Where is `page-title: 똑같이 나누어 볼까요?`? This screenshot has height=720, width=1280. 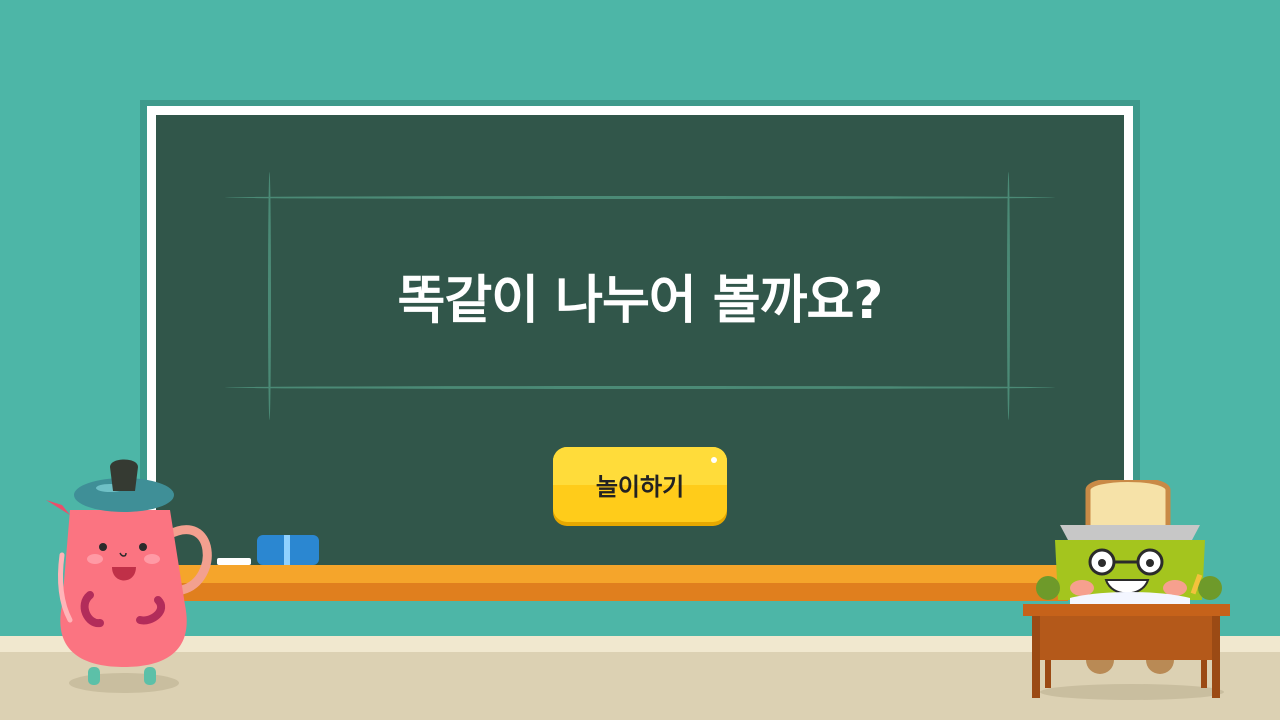 page-title: 똑같이 나누어 볼까요? is located at coordinates (640, 301).